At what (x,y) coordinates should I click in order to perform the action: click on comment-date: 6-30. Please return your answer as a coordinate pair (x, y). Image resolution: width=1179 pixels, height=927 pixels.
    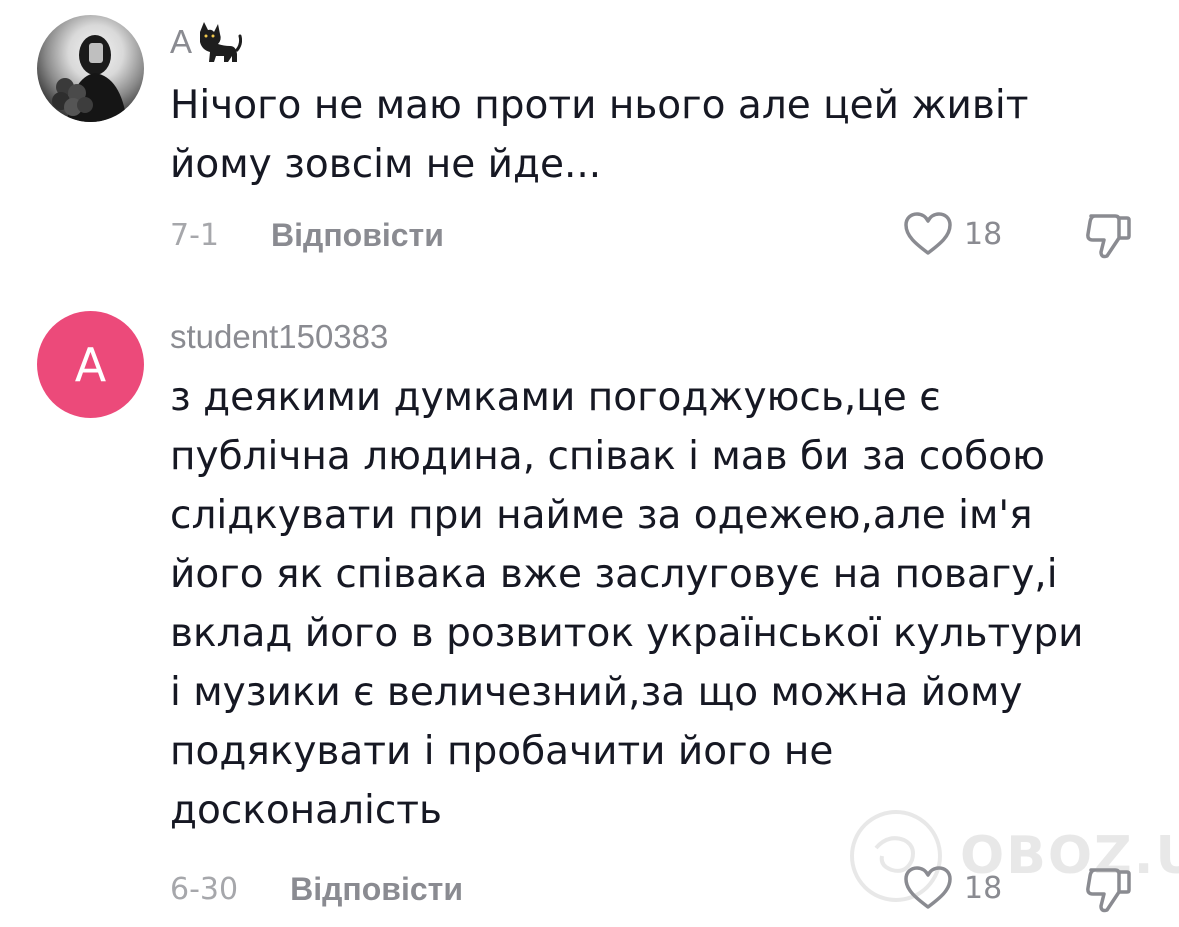
    Looking at the image, I should click on (204, 889).